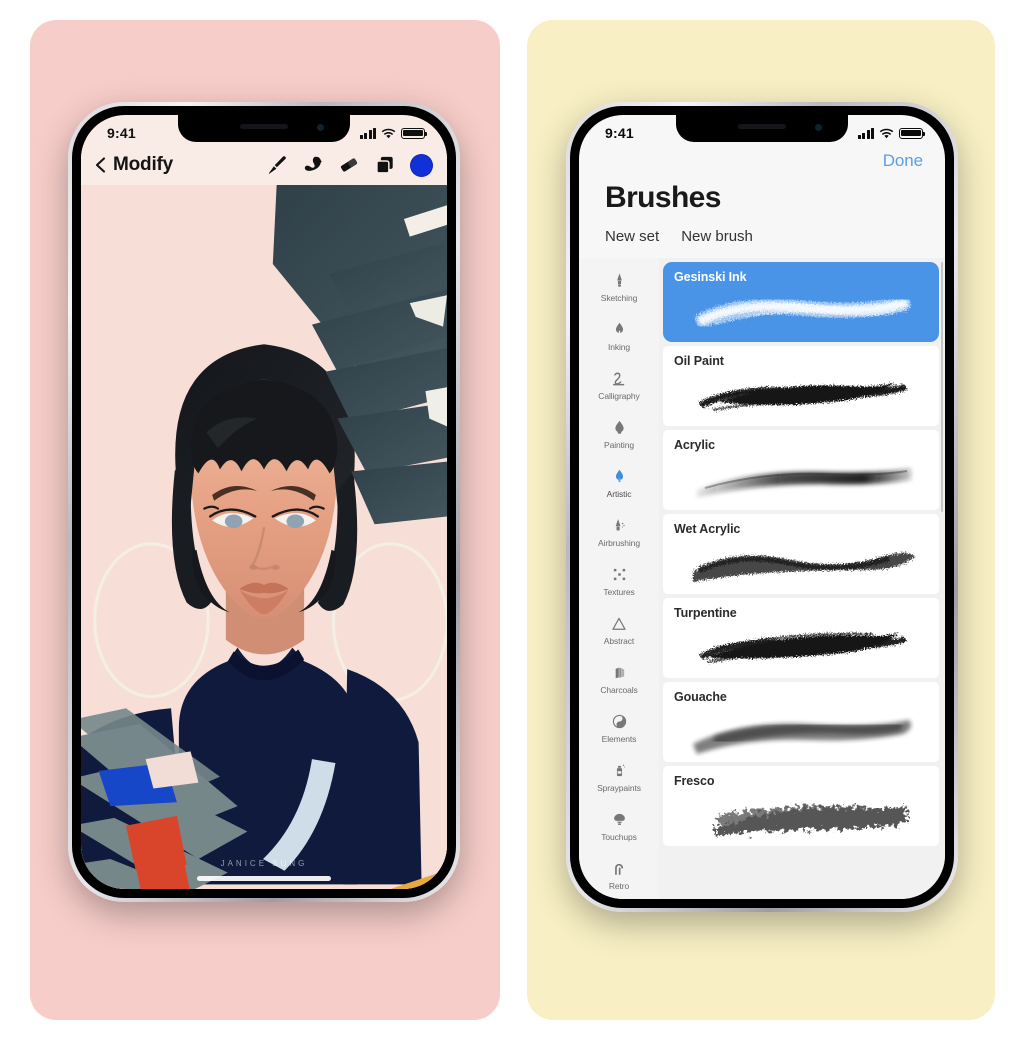 The image size is (1022, 1044). I want to click on done-row: Done, so click(903, 161).